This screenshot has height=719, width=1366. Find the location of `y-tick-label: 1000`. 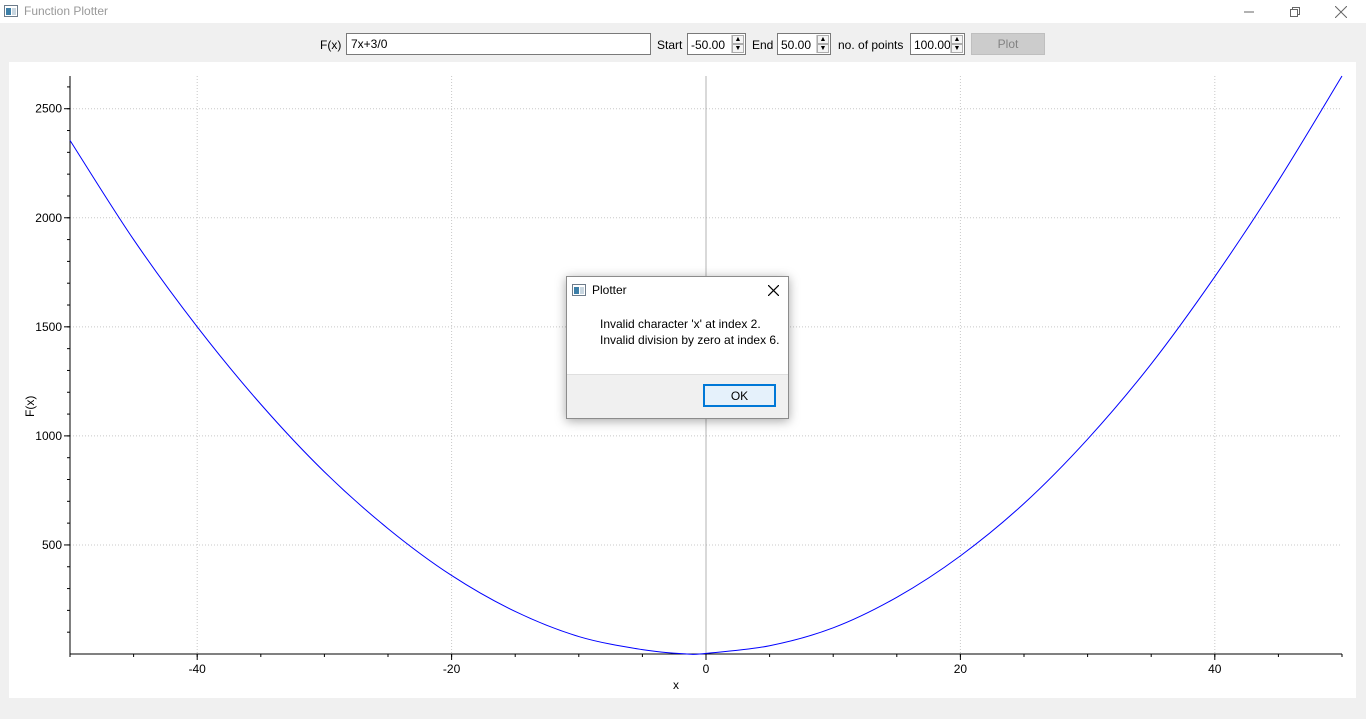

y-tick-label: 1000 is located at coordinates (48, 436).